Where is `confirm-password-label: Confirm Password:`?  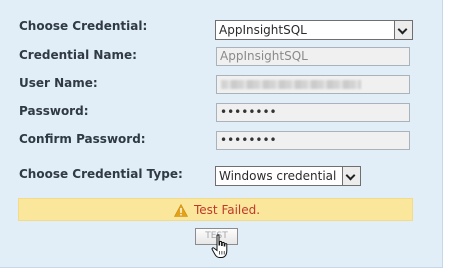
confirm-password-label: Confirm Password: is located at coordinates (82, 139).